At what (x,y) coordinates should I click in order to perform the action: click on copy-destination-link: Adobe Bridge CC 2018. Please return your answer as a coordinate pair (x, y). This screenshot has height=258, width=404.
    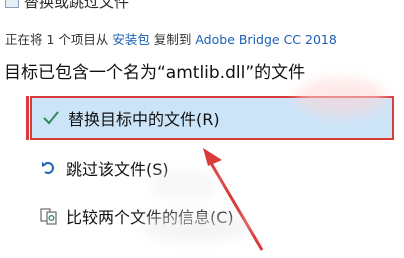
    Looking at the image, I should click on (265, 39).